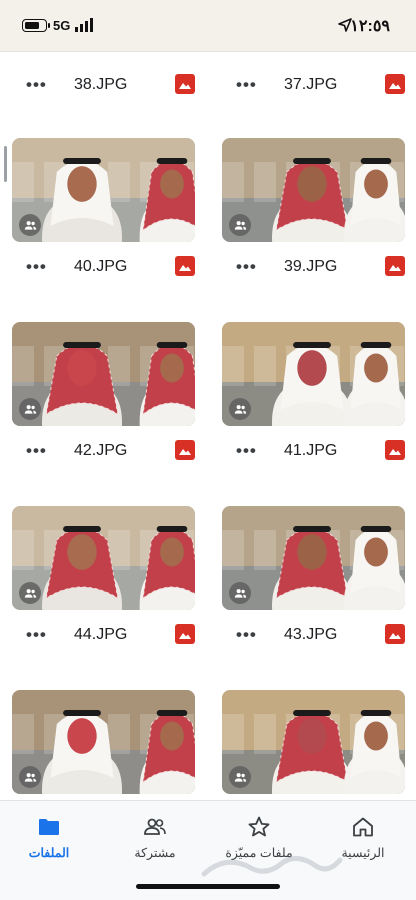 The image size is (416, 900). I want to click on home-icon, so click(363, 827).